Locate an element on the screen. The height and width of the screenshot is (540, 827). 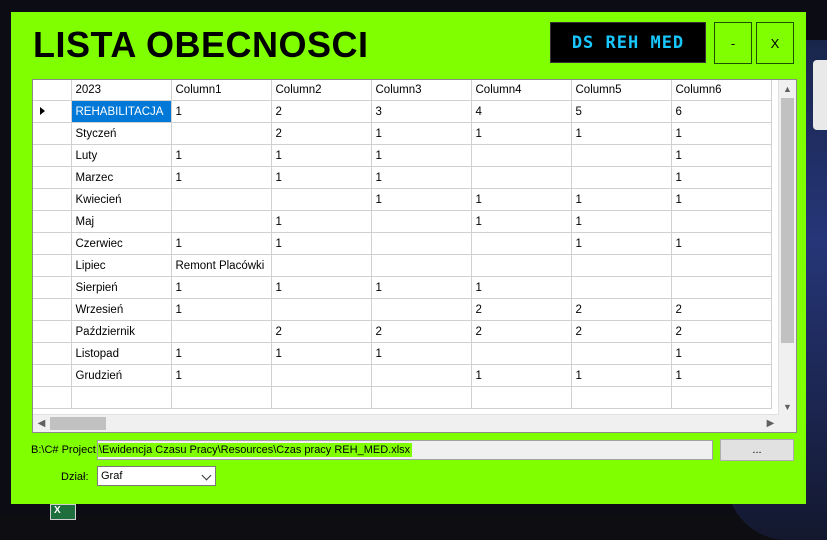
dzial-select: Graf is located at coordinates (156, 476).